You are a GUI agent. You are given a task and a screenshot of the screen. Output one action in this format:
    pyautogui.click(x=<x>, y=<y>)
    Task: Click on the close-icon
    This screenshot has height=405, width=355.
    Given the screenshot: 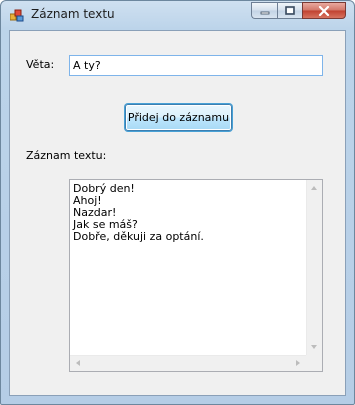 What is the action you would take?
    pyautogui.click(x=324, y=10)
    